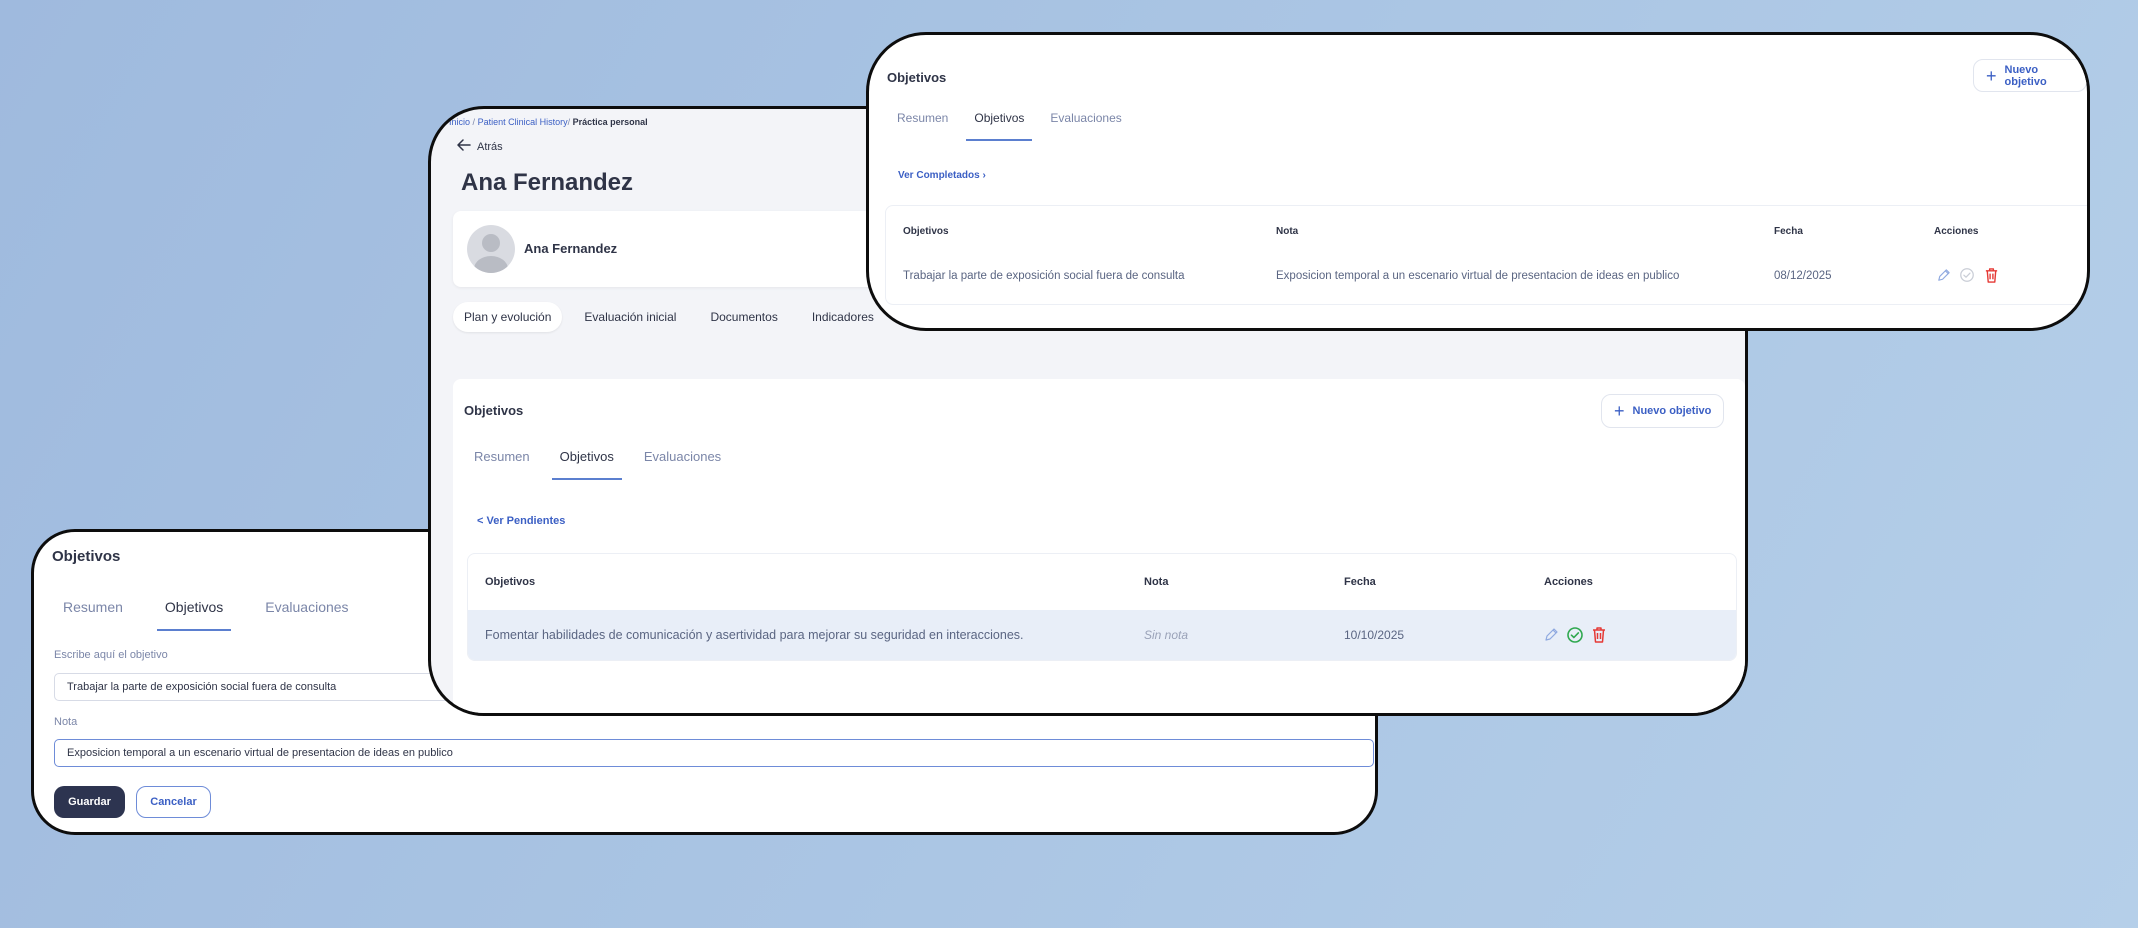  I want to click on view-pending-link: < Ver Pendientes, so click(521, 521).